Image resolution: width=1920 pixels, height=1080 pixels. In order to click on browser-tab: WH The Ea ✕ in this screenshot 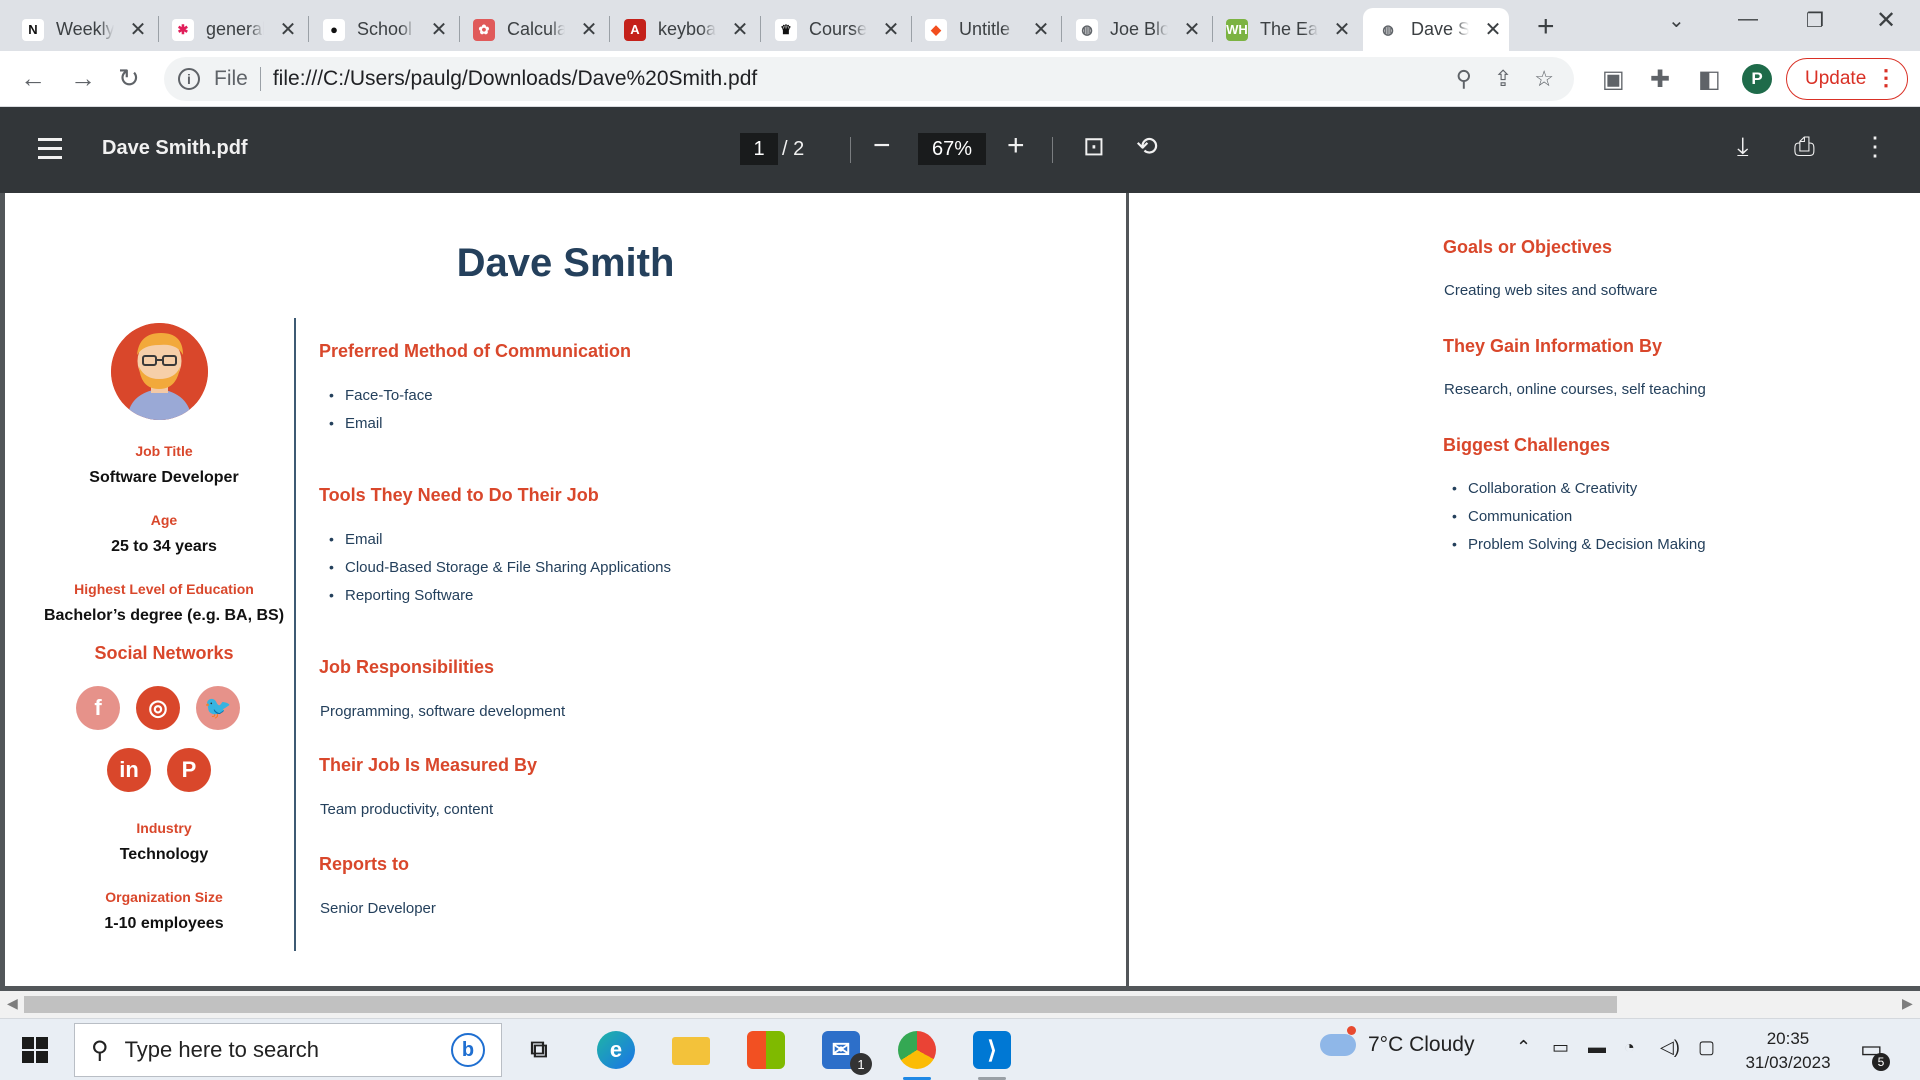, I will do `click(1285, 29)`.